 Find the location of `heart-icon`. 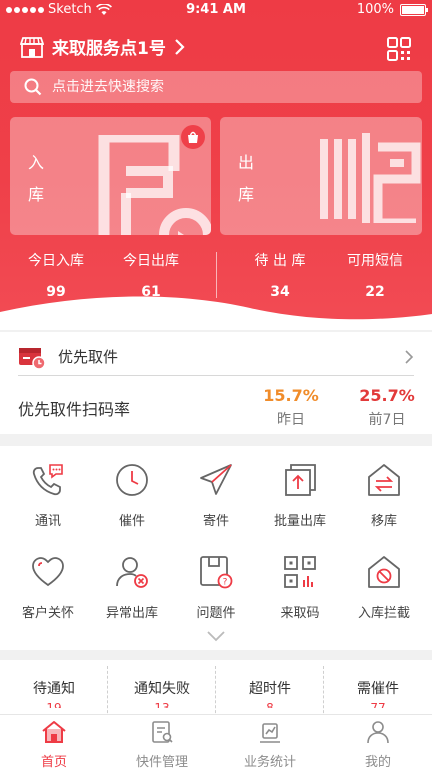

heart-icon is located at coordinates (48, 572).